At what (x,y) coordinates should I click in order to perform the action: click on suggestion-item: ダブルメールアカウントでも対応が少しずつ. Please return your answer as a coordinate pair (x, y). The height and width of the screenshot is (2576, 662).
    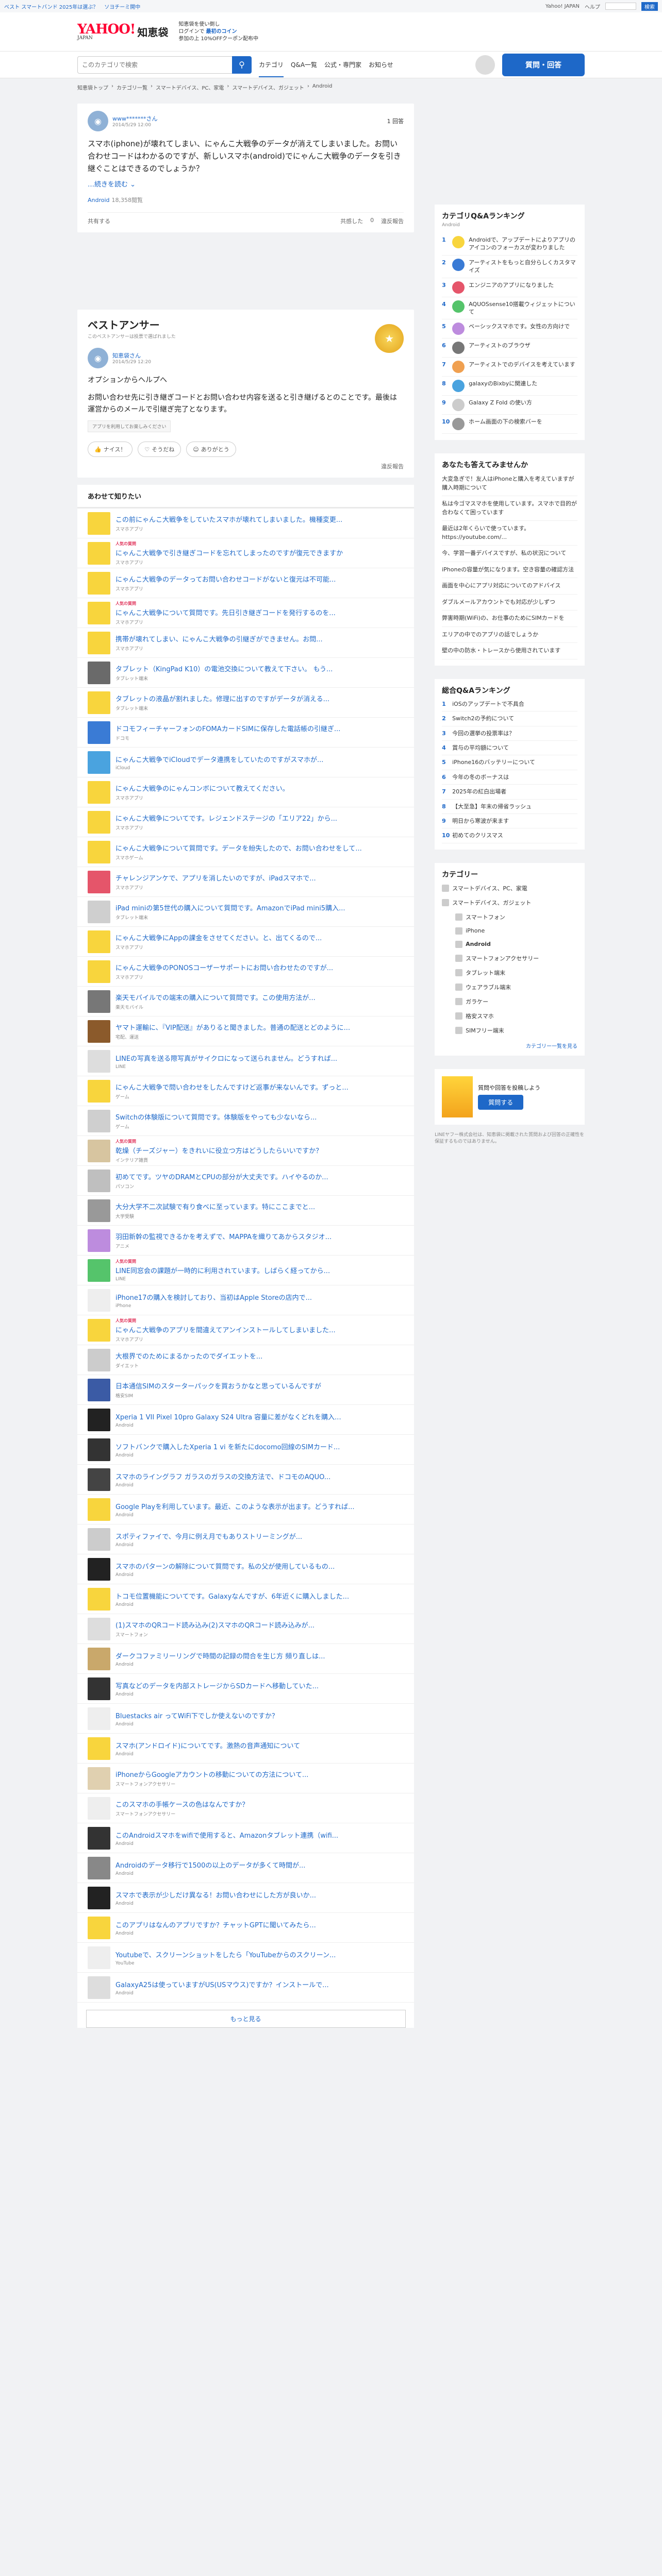
    Looking at the image, I should click on (509, 603).